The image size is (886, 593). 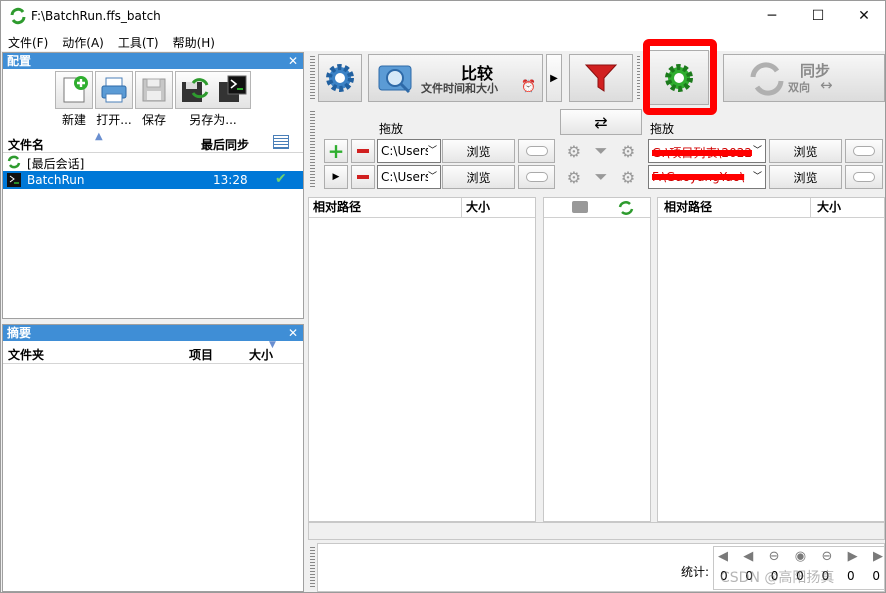 I want to click on minimize-button: ─, so click(x=772, y=16).